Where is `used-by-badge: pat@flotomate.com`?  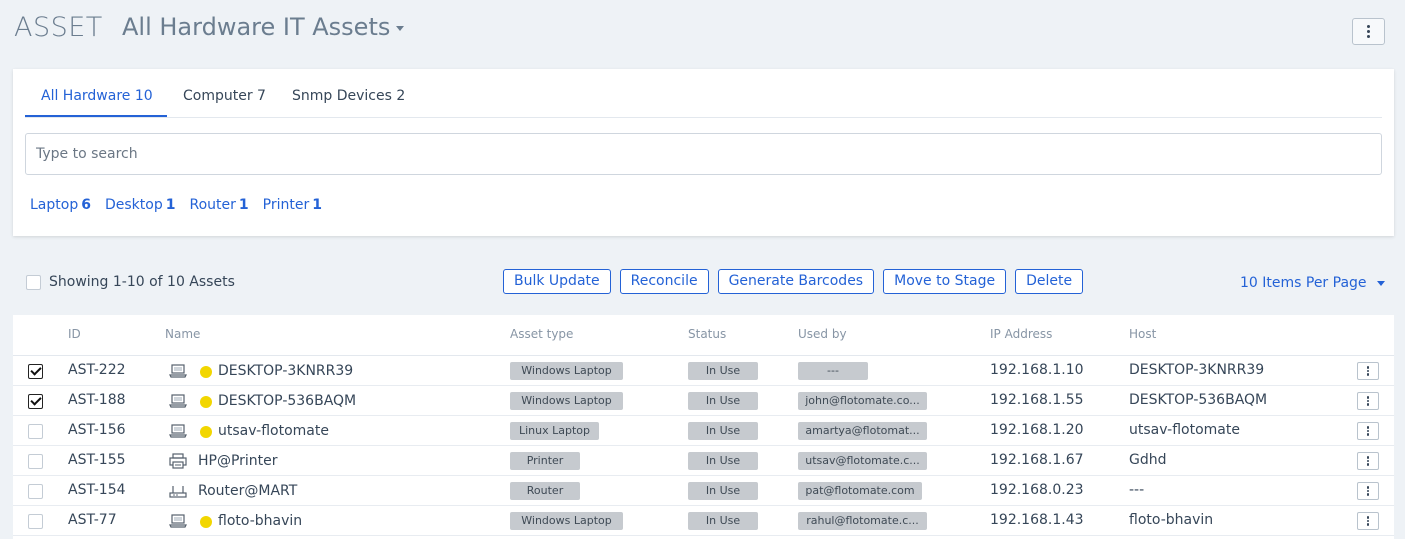
used-by-badge: pat@flotomate.com is located at coordinates (860, 491).